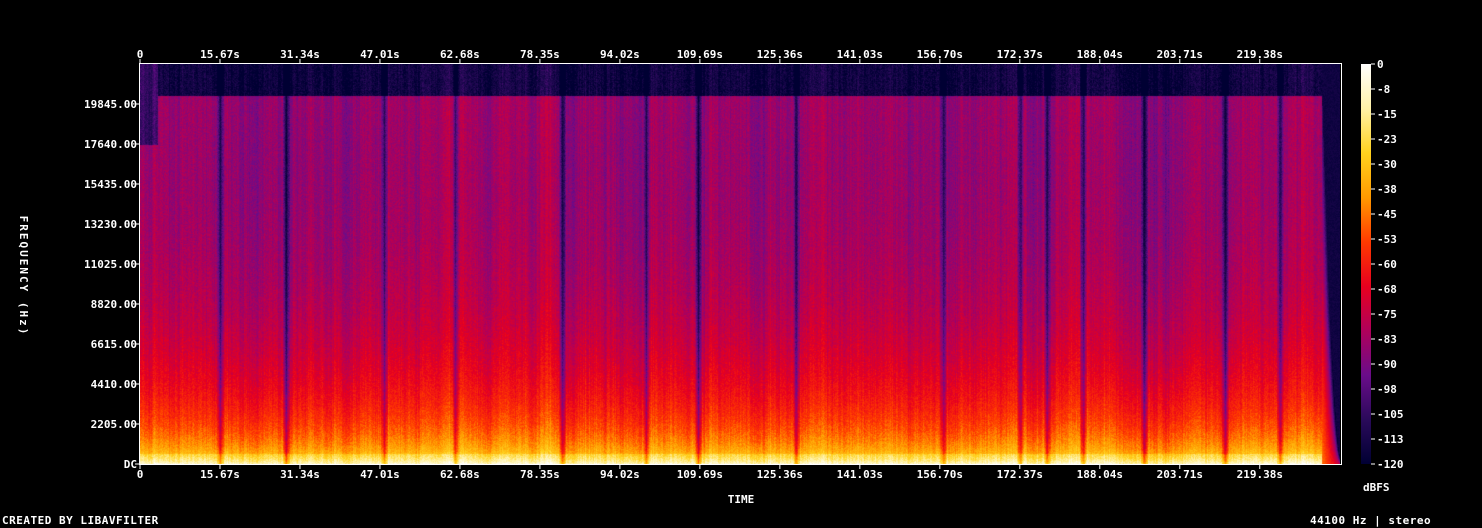 The width and height of the screenshot is (1482, 528). Describe the element at coordinates (780, 474) in the screenshot. I see `x-tick-label-bottom: 125.36s` at that location.